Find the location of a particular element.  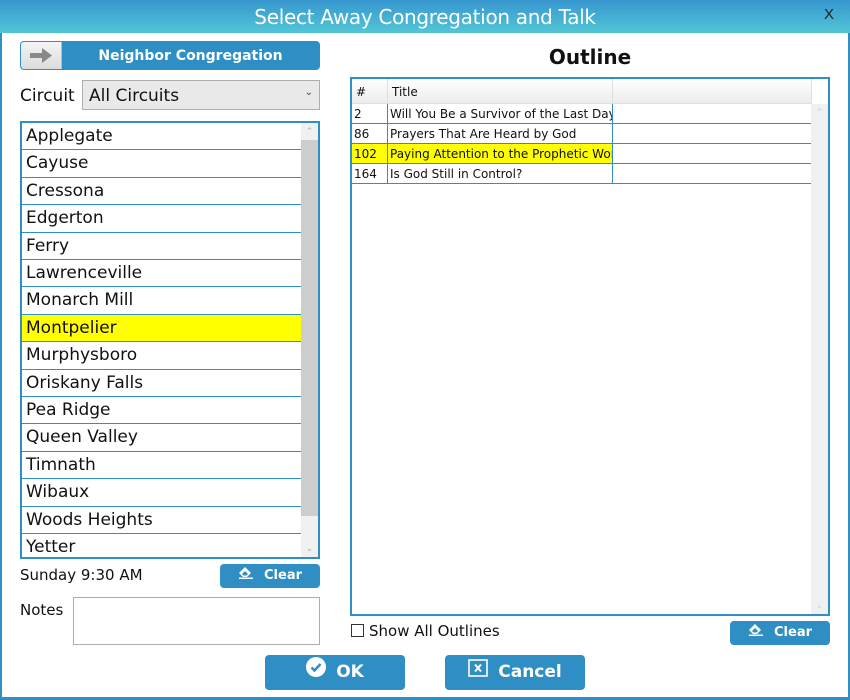

congregation-list-item: Oriskany Falls is located at coordinates (162, 383).